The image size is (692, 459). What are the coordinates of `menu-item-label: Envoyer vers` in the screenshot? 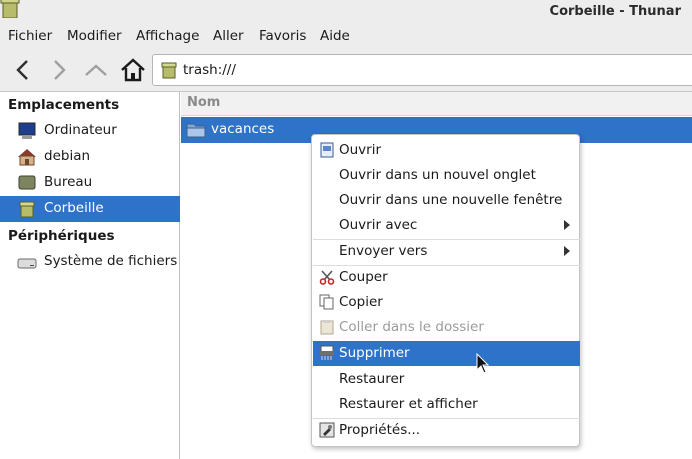 It's located at (383, 251).